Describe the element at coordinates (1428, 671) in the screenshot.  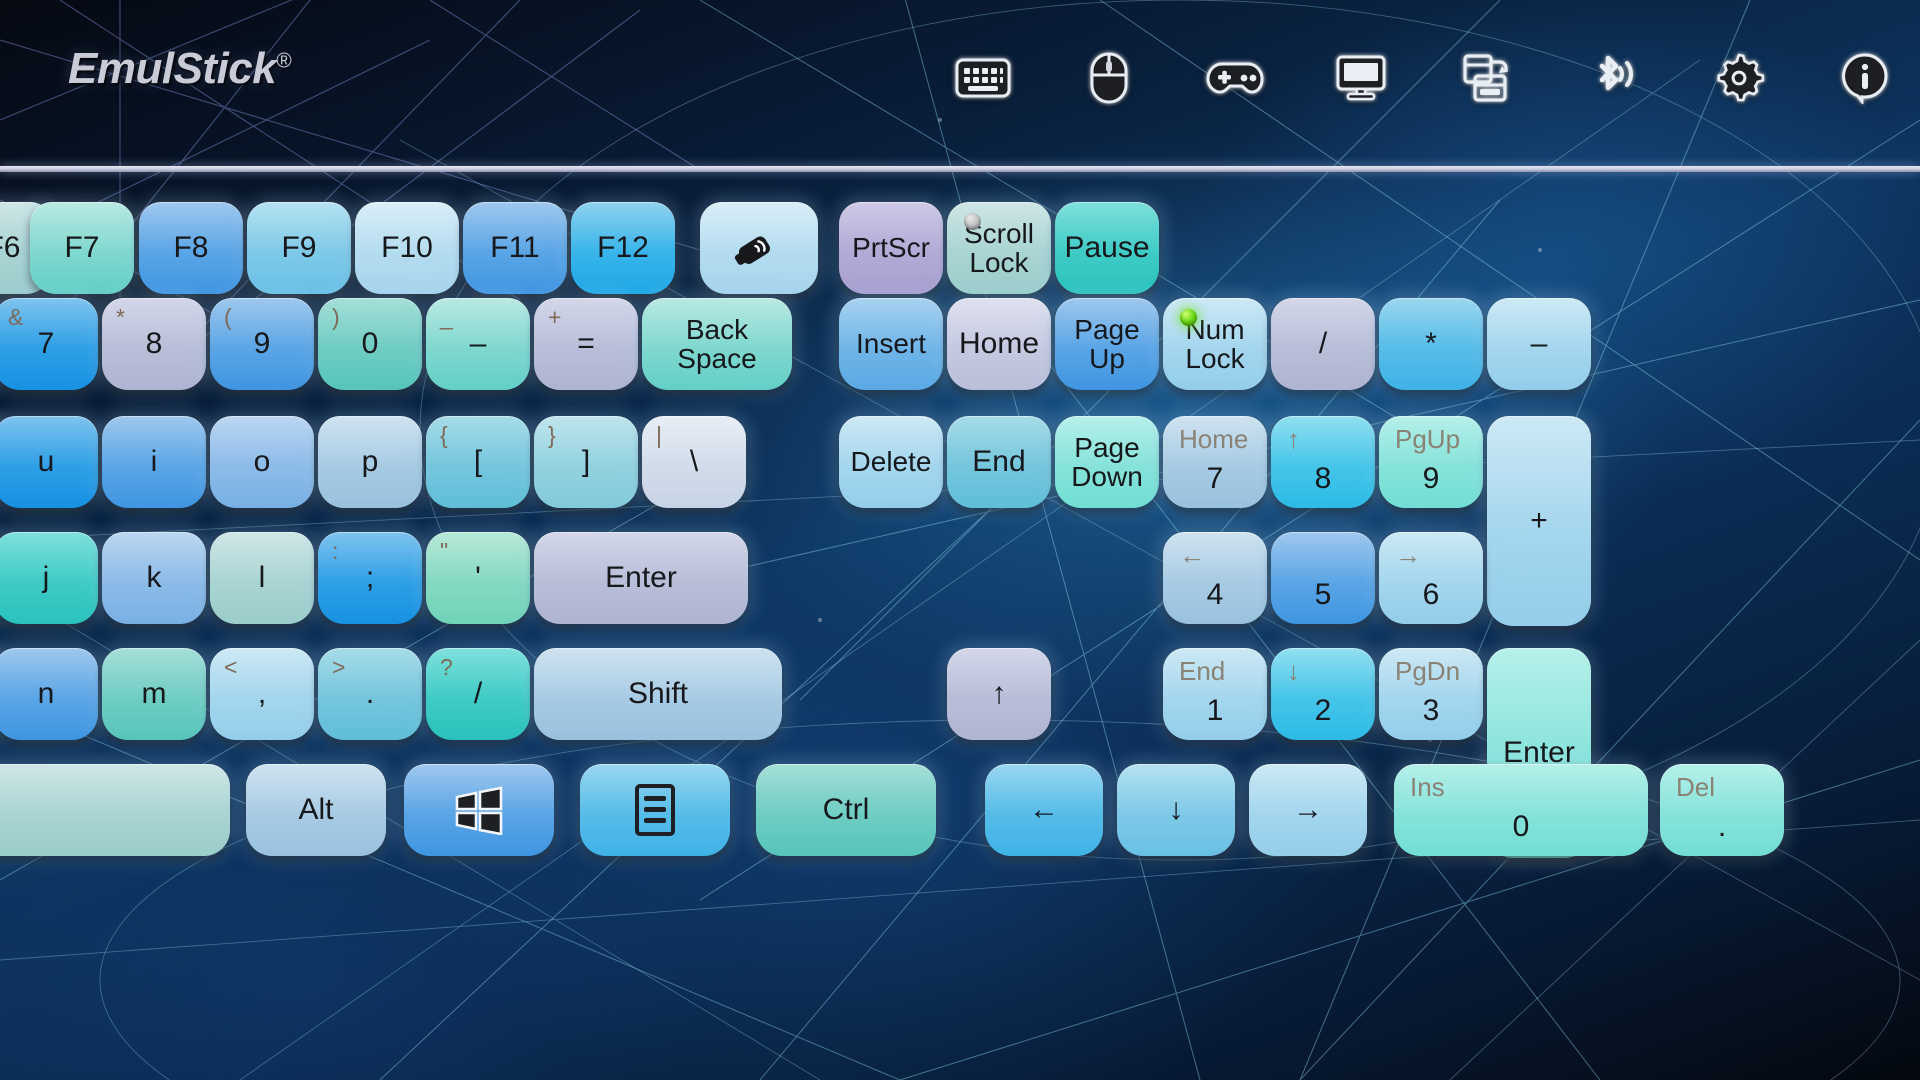
I see `key-np-3-secondary-label: PgDn` at that location.